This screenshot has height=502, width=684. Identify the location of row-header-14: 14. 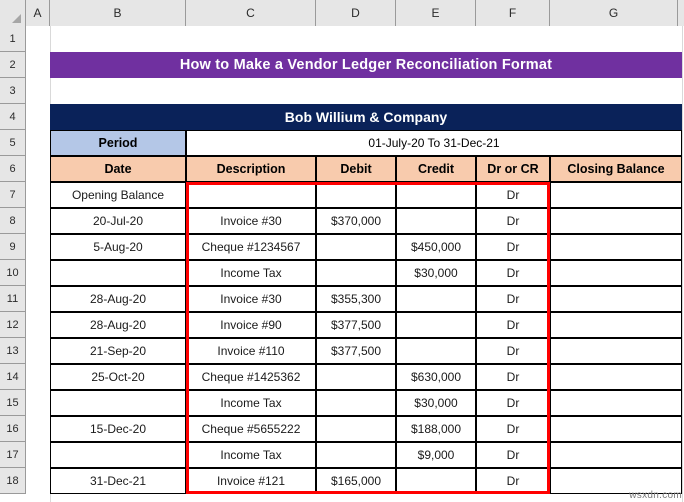
(12, 377).